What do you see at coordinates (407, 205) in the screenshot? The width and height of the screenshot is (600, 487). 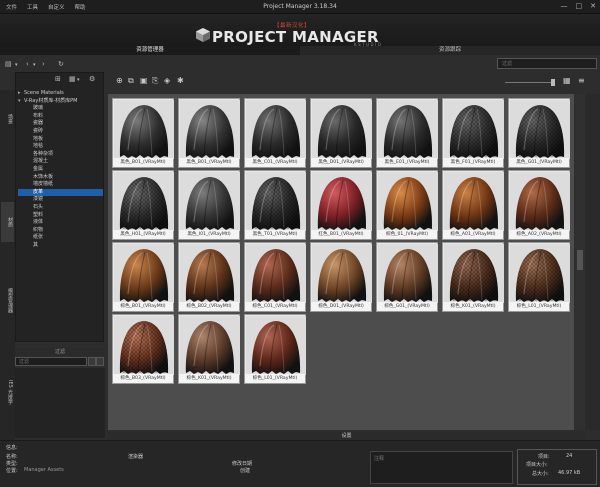 I see `material-thumbnail: 棕色_01_(VRayMtl)` at bounding box center [407, 205].